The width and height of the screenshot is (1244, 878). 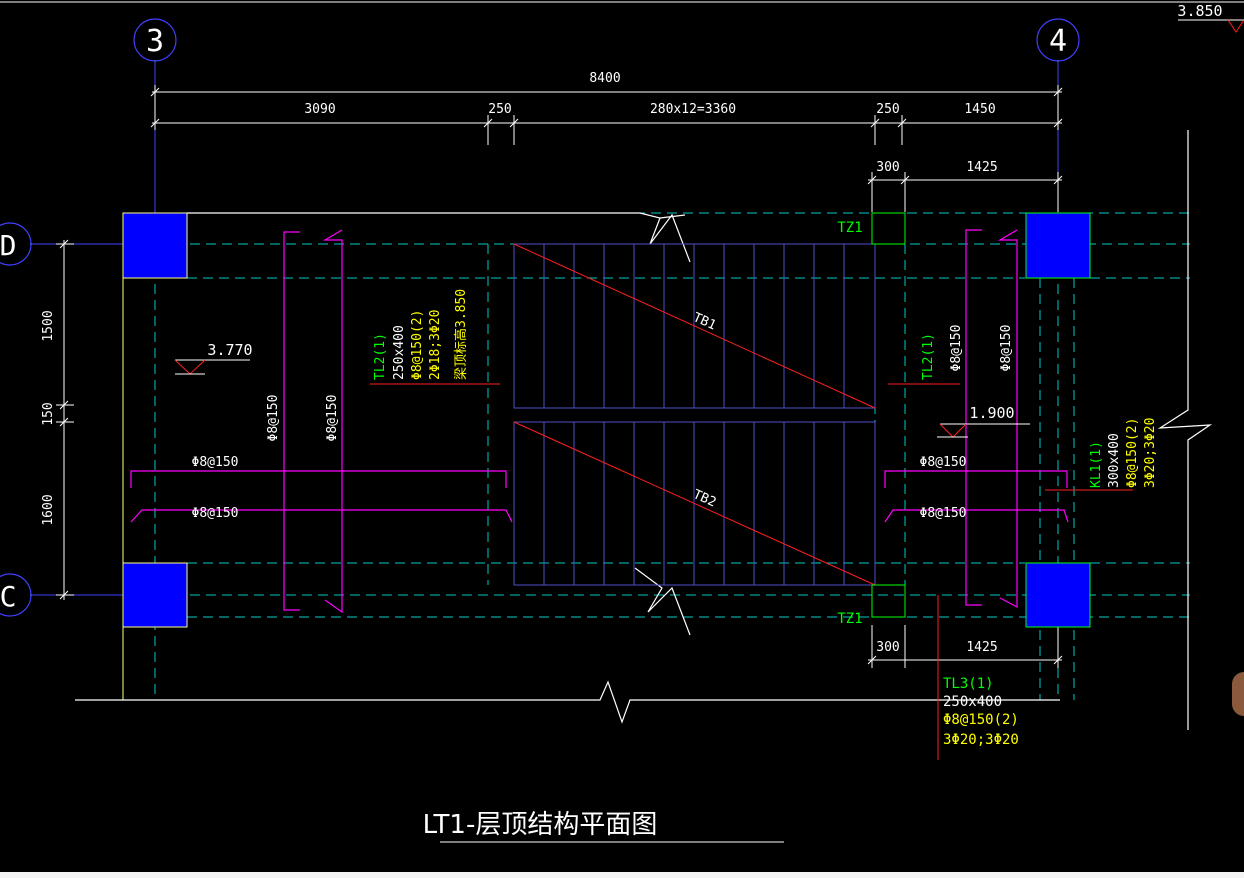 What do you see at coordinates (981, 647) in the screenshot?
I see `dim-bottom-1425: 1425` at bounding box center [981, 647].